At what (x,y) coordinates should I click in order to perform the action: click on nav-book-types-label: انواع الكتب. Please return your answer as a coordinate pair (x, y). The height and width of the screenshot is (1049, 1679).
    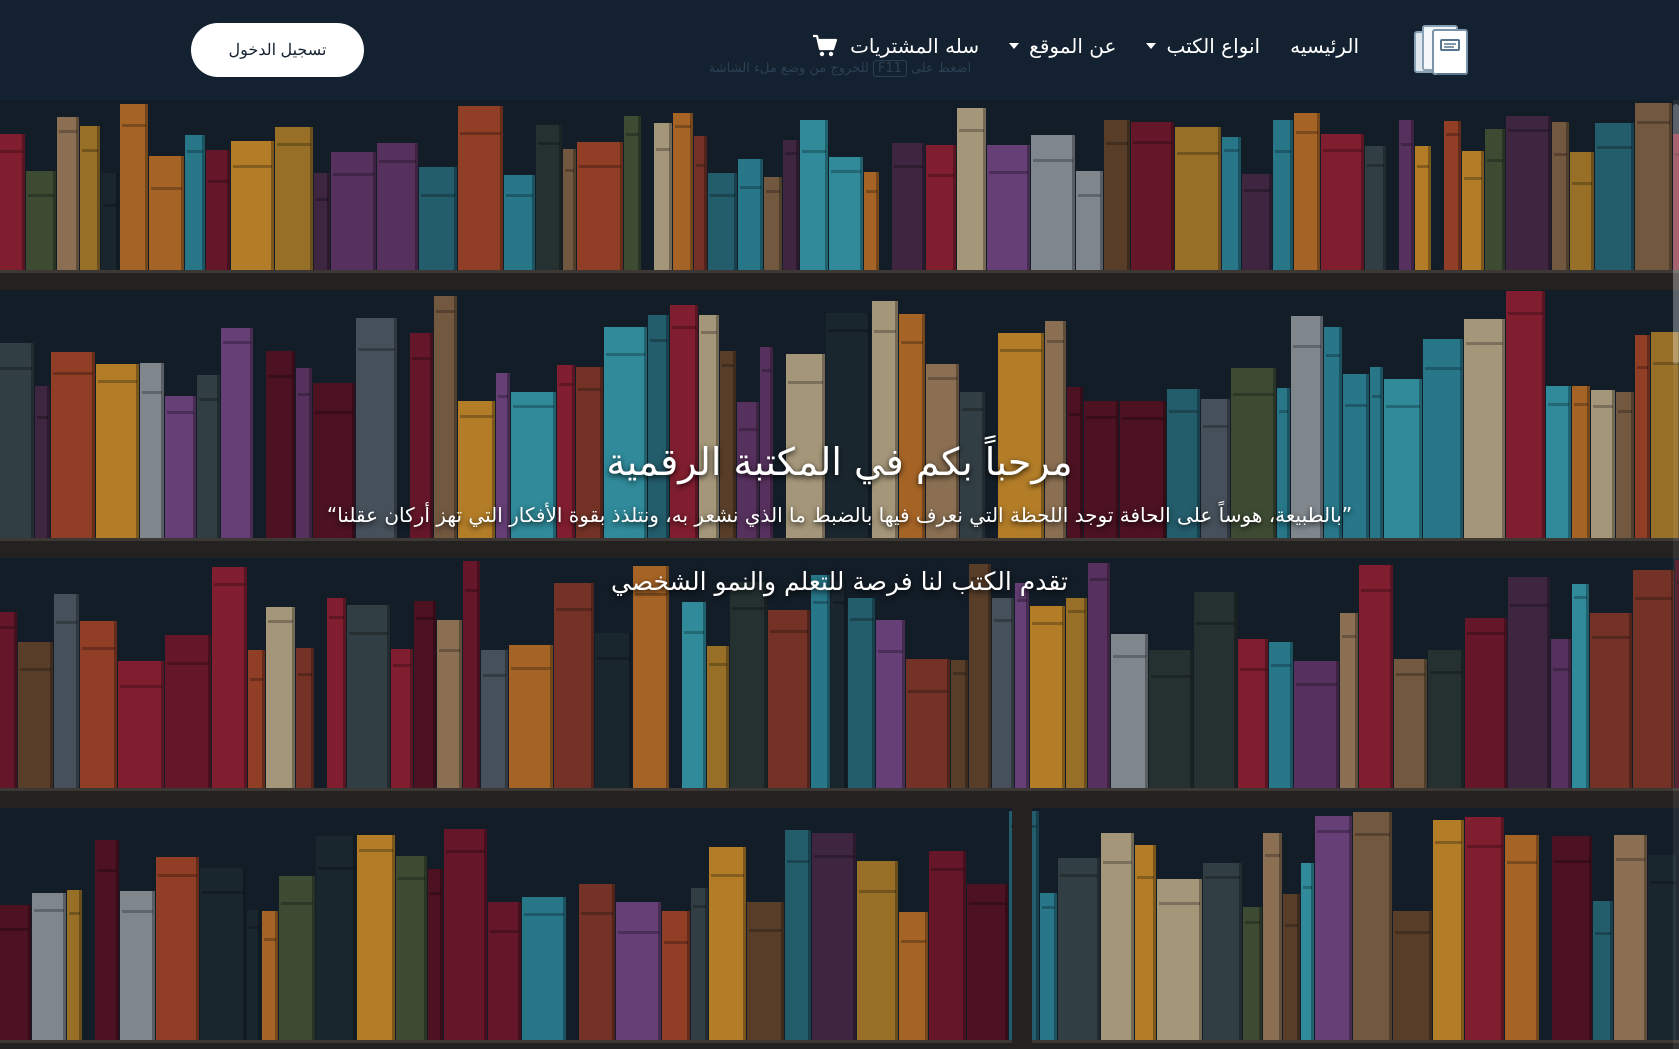
    Looking at the image, I should click on (1213, 46).